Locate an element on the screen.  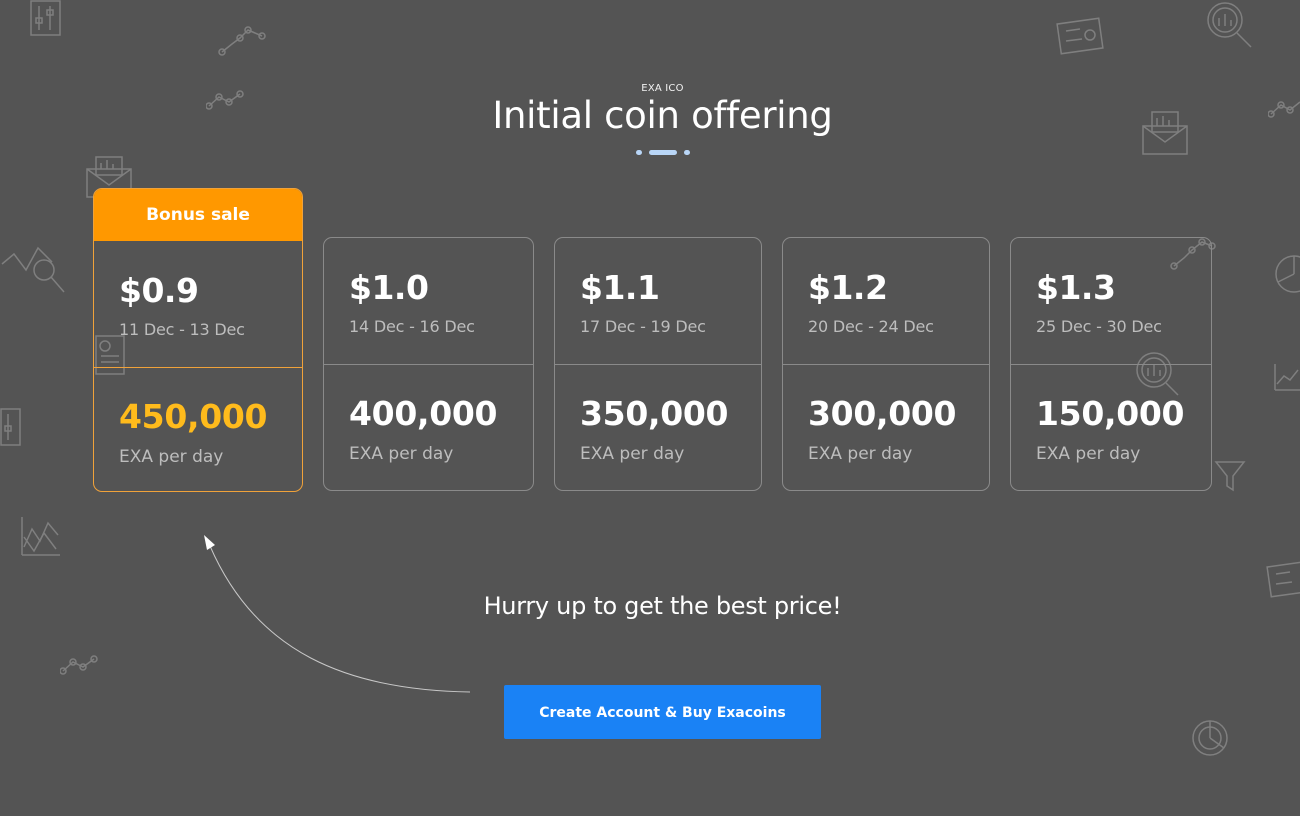
tier-amount: 400,000 is located at coordinates (423, 413).